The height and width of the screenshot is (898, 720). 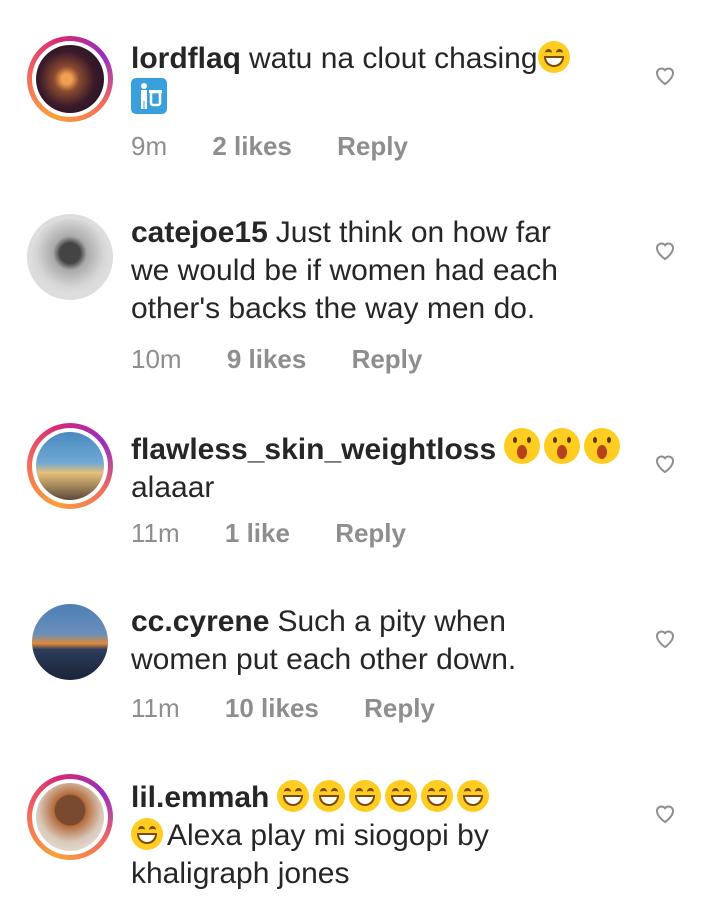 What do you see at coordinates (381, 467) in the screenshot?
I see `comment-body: flawless_skin_weightloss alaaar` at bounding box center [381, 467].